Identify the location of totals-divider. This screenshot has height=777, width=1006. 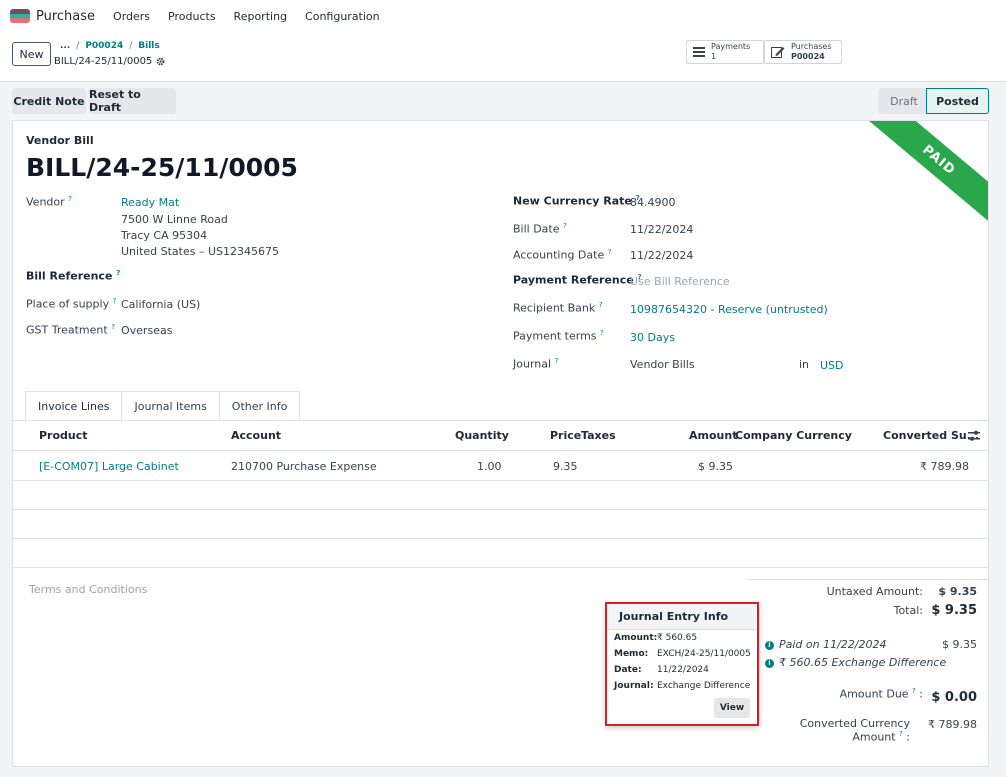
(867, 579).